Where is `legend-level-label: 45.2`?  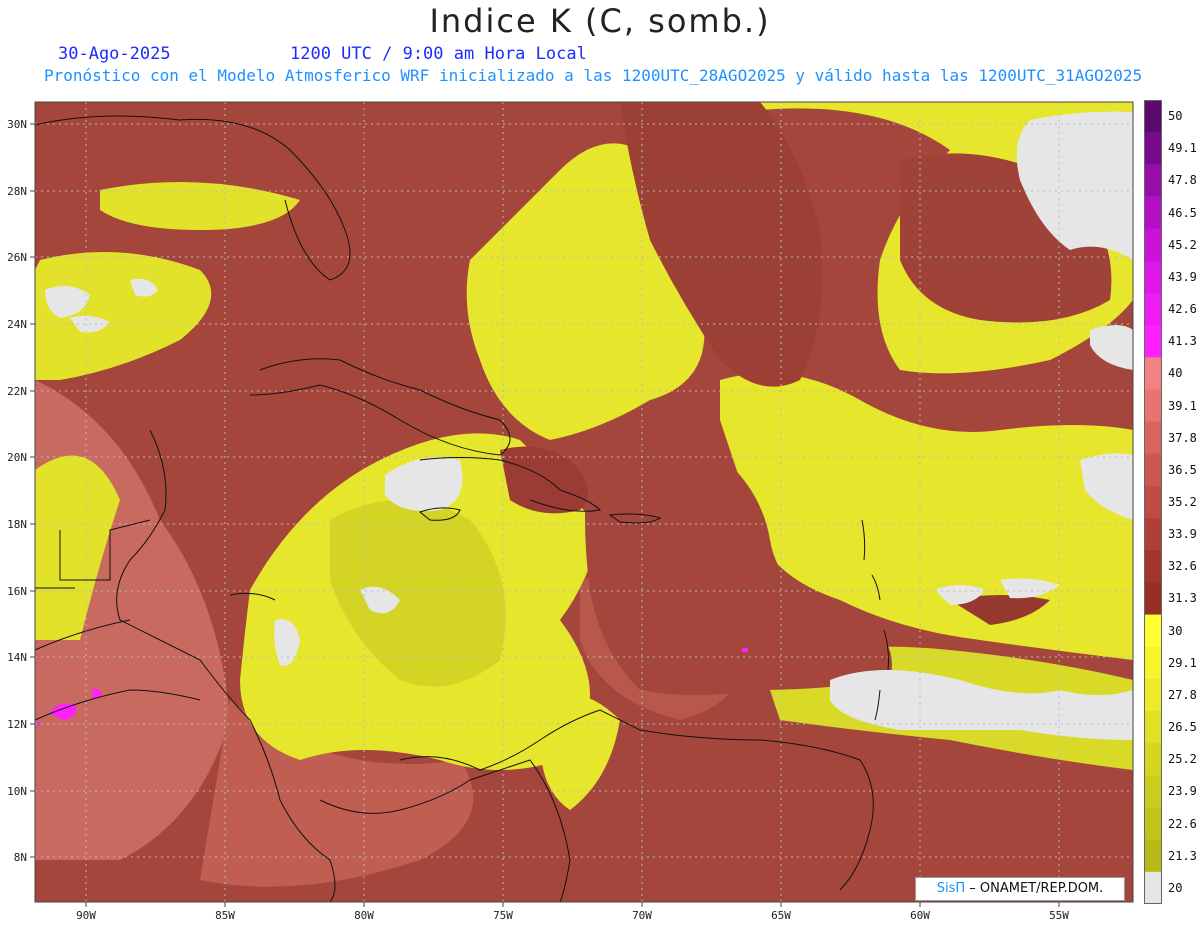
legend-level-label: 45.2 is located at coordinates (1182, 244).